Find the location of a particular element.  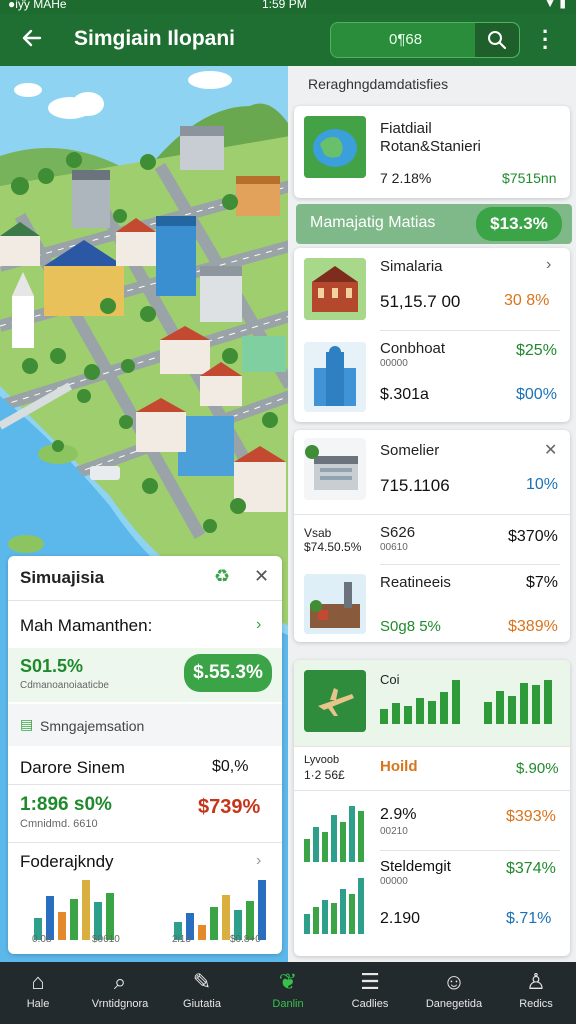

listing-sub: 00000 is located at coordinates (394, 363).